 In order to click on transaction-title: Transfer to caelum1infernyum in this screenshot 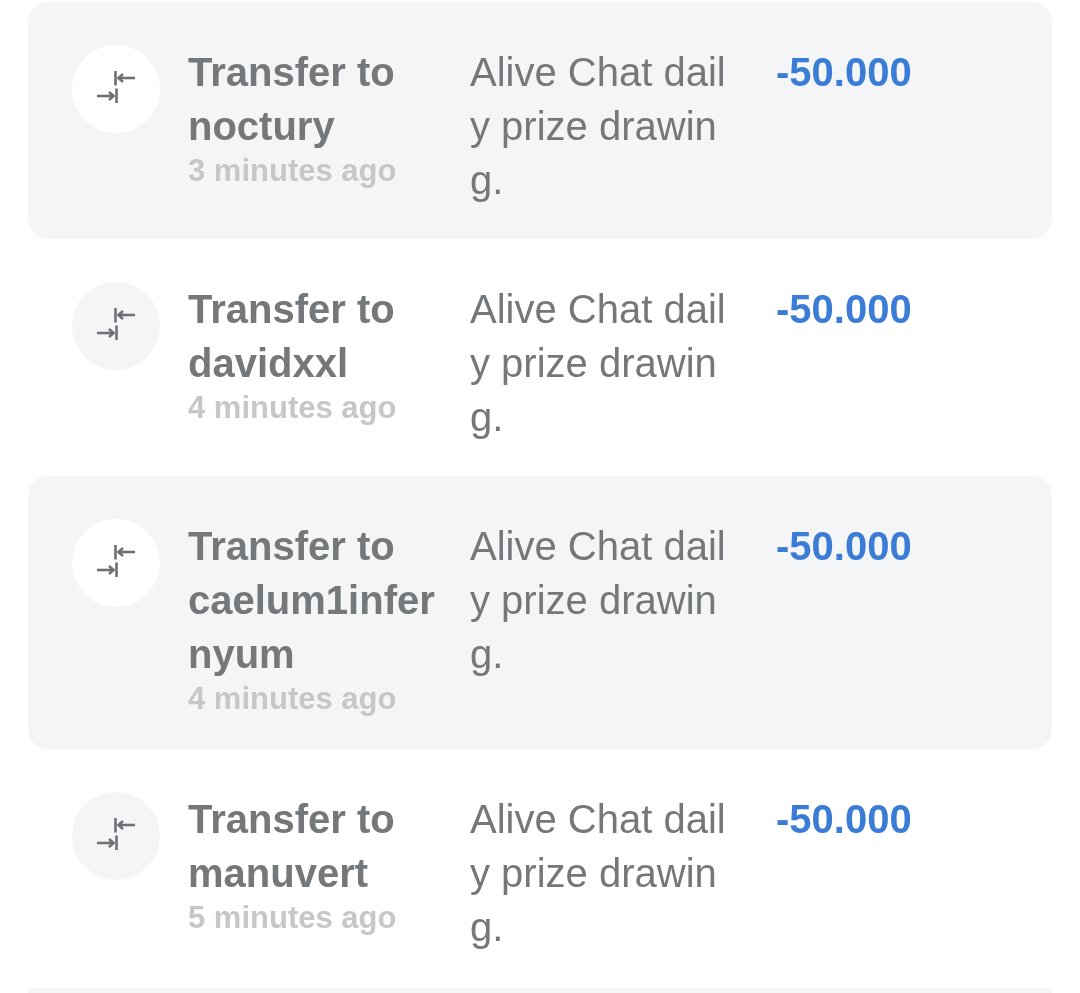, I will do `click(312, 600)`.